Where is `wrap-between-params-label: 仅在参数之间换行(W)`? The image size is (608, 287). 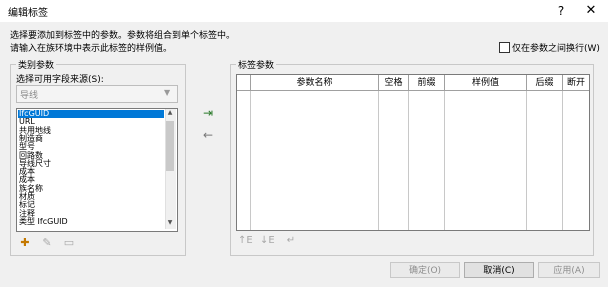
wrap-between-params-label: 仅在参数之间换行(W) is located at coordinates (556, 47).